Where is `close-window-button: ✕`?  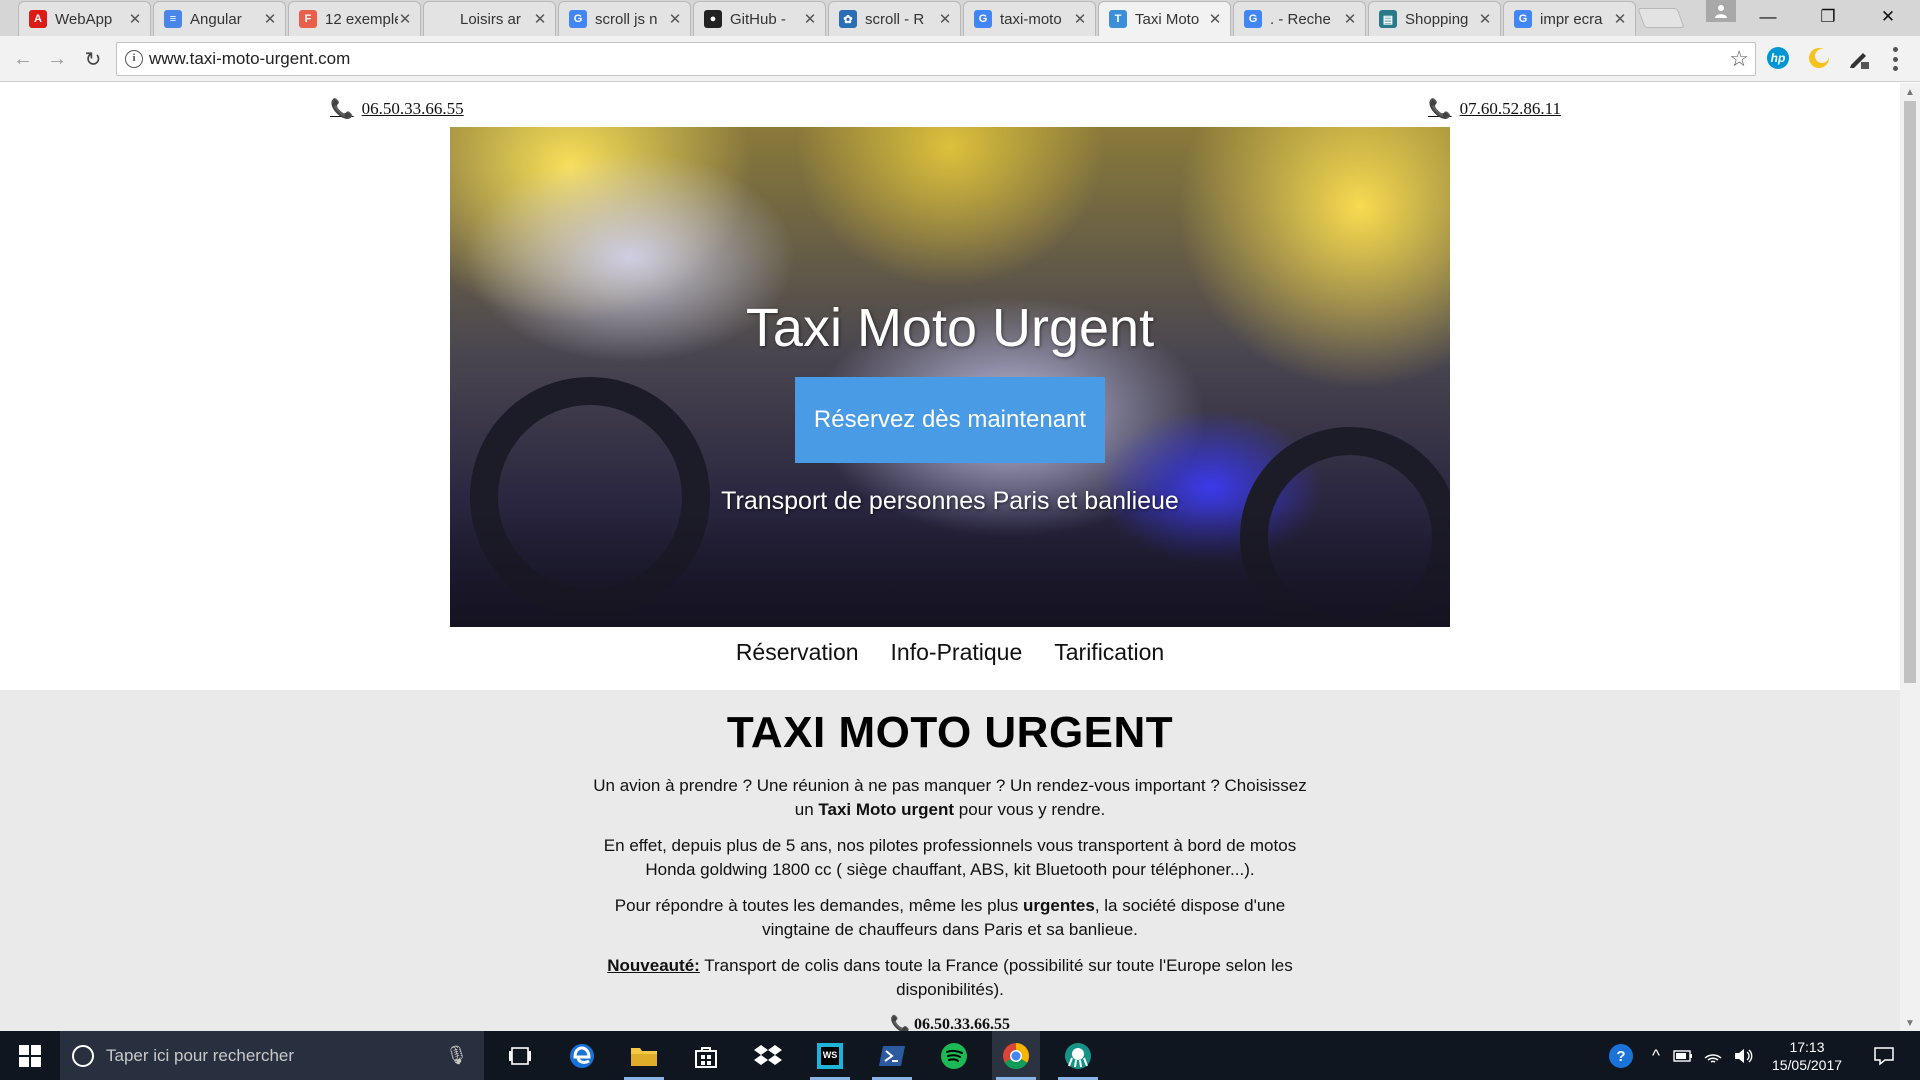
close-window-button: ✕ is located at coordinates (1888, 17).